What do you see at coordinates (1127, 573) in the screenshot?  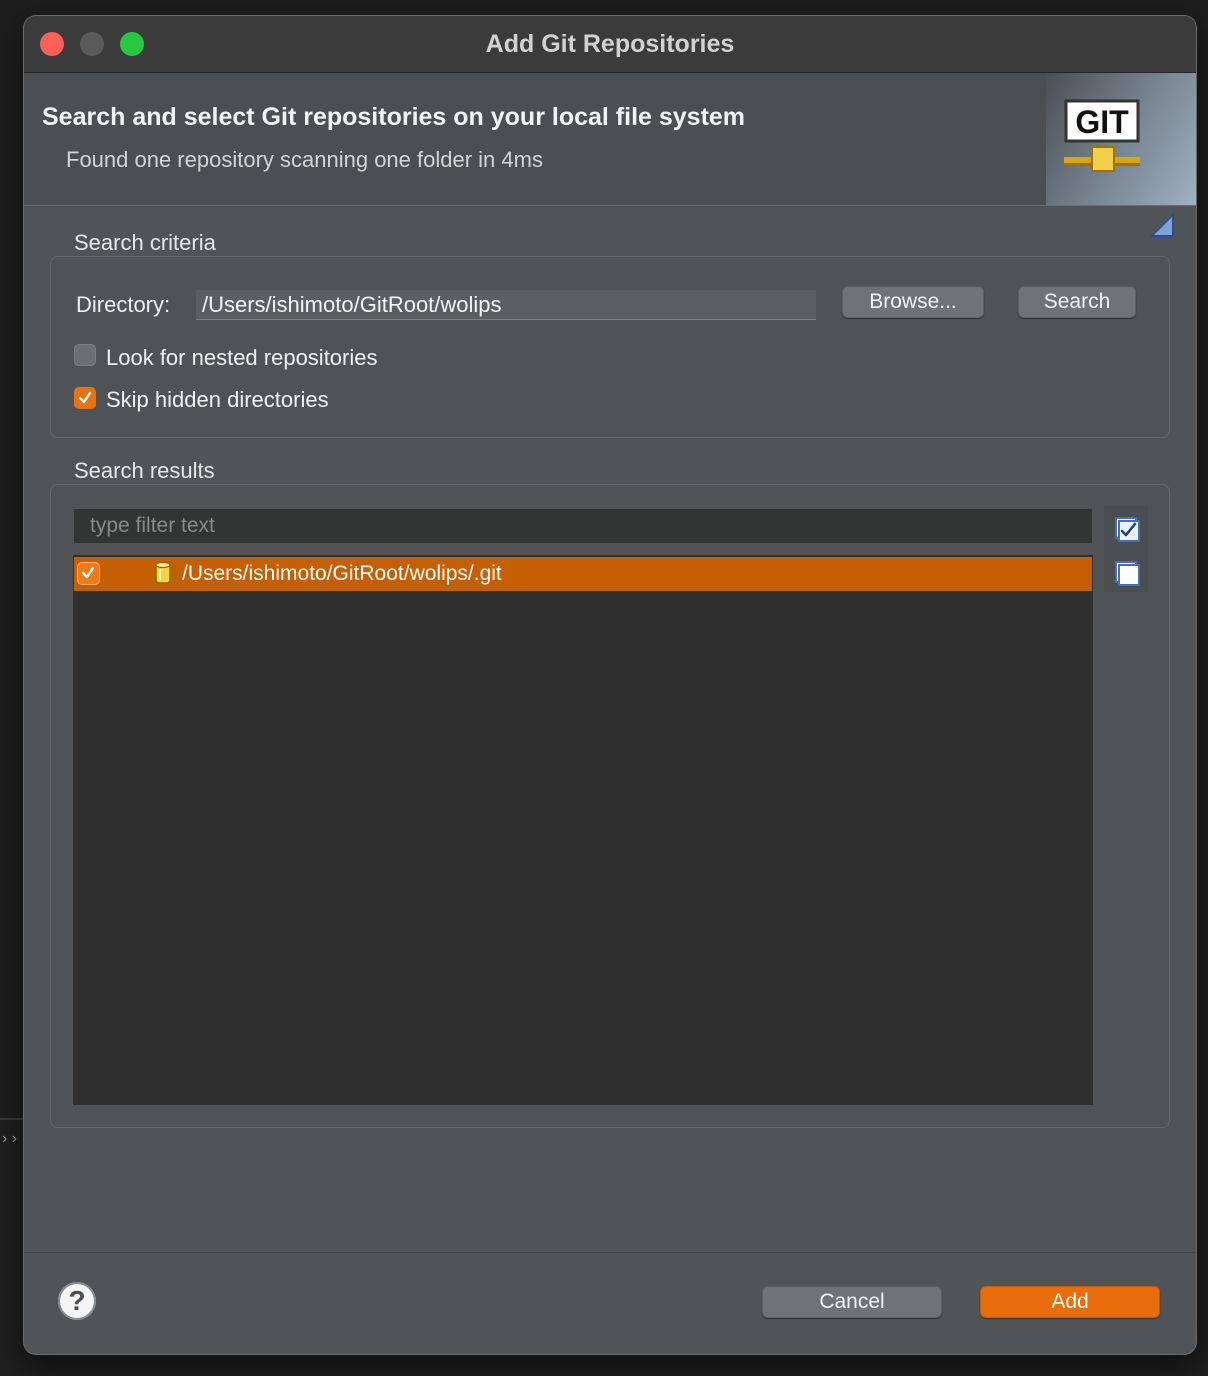 I see `deselect-all-icon` at bounding box center [1127, 573].